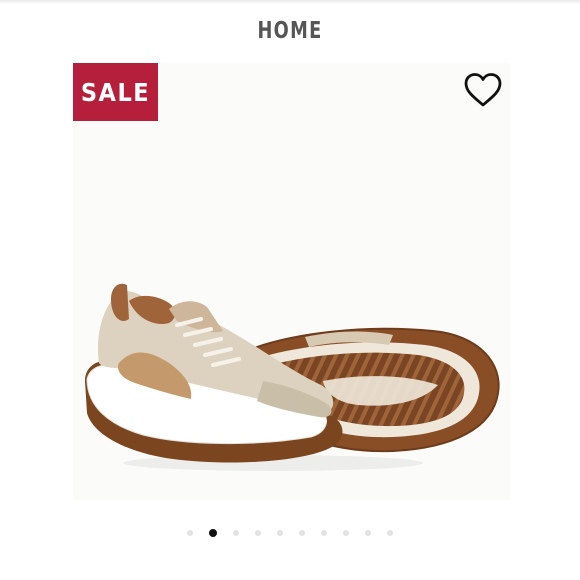 This screenshot has height=580, width=580. Describe the element at coordinates (213, 533) in the screenshot. I see `carousel-dot-active` at that location.